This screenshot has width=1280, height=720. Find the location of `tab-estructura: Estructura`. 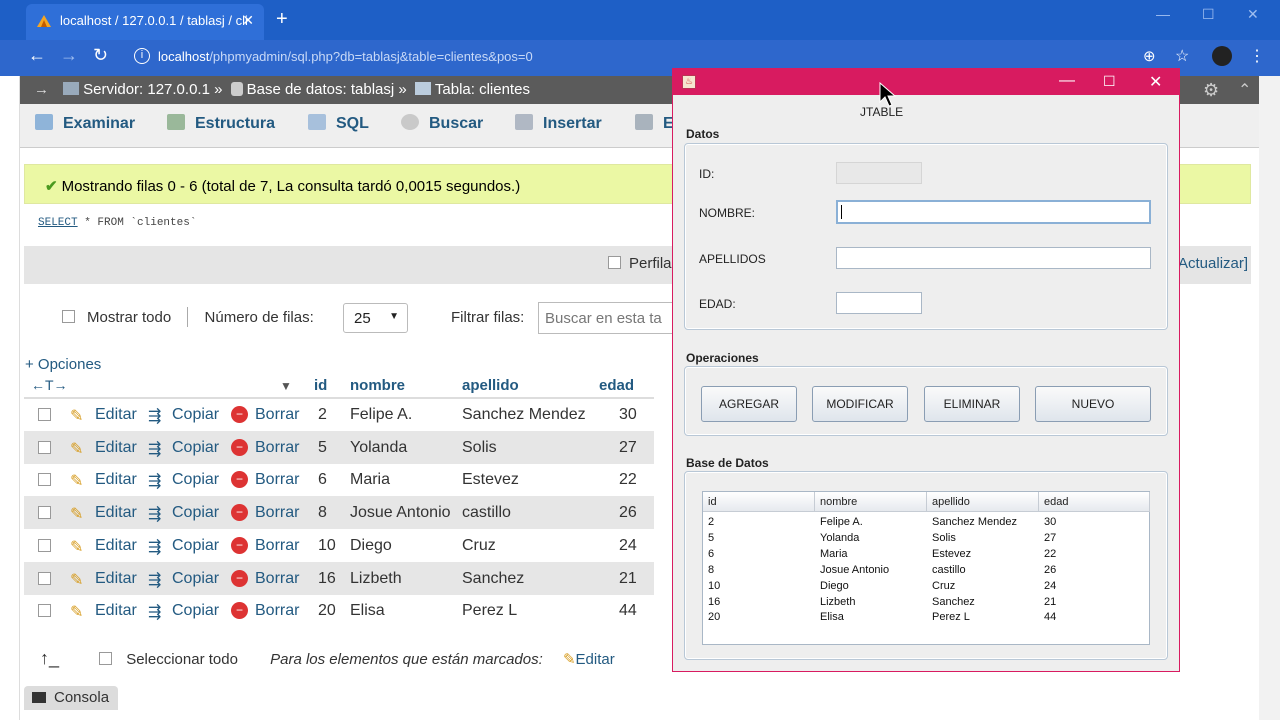

tab-estructura: Estructura is located at coordinates (221, 123).